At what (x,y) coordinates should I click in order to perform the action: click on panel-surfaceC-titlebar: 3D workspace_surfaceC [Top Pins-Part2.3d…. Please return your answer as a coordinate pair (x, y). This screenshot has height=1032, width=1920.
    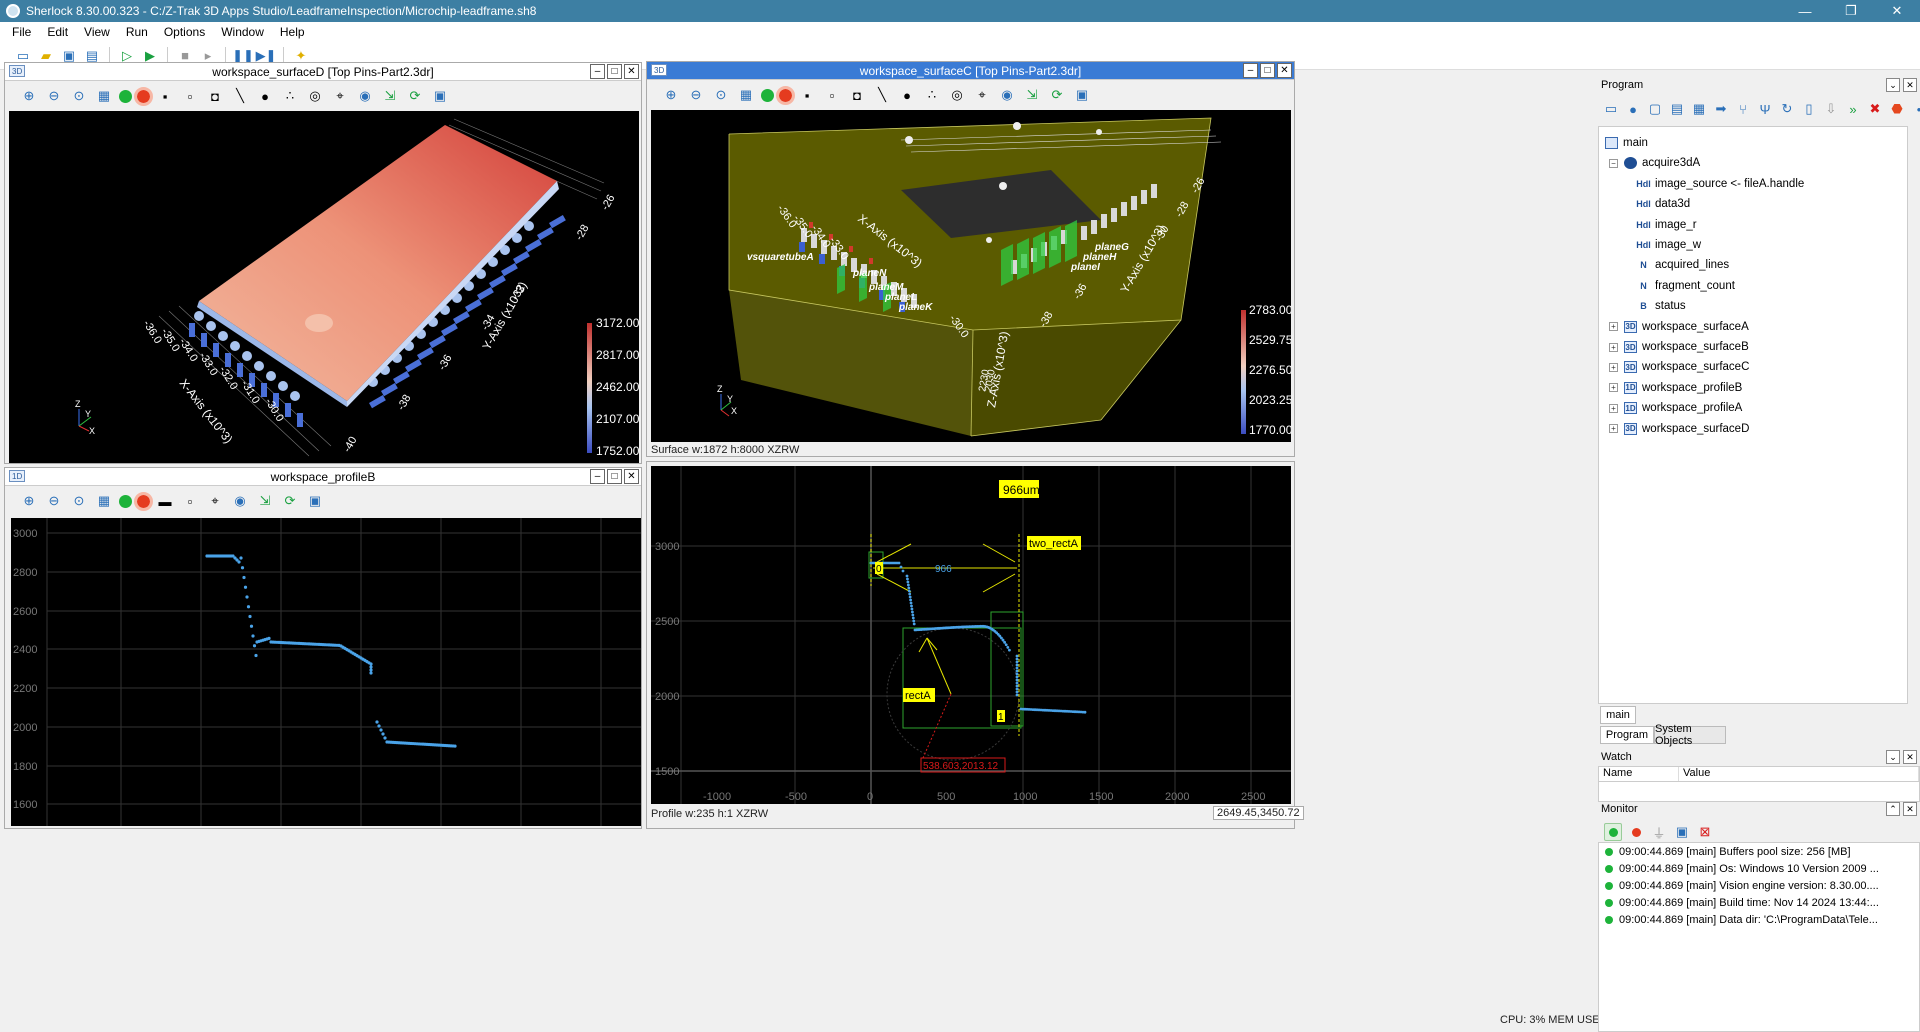
    Looking at the image, I should click on (970, 71).